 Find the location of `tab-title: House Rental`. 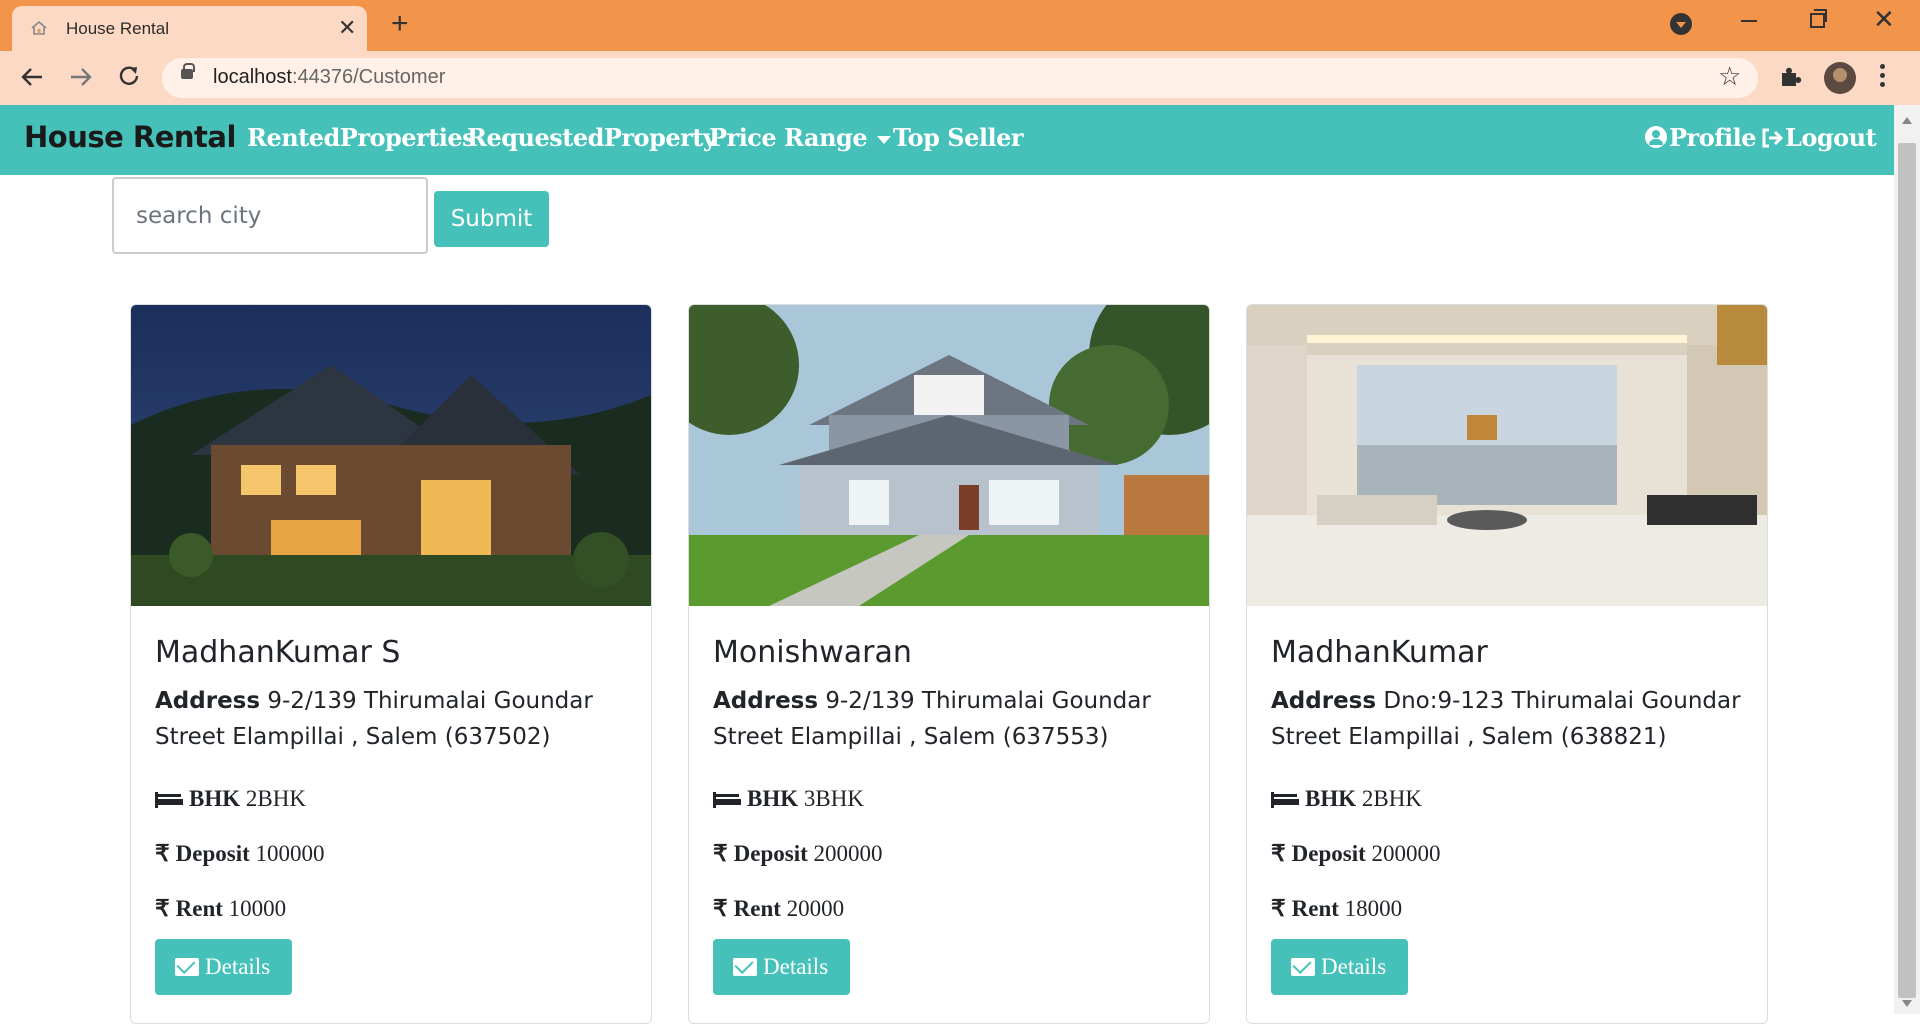

tab-title: House Rental is located at coordinates (118, 28).